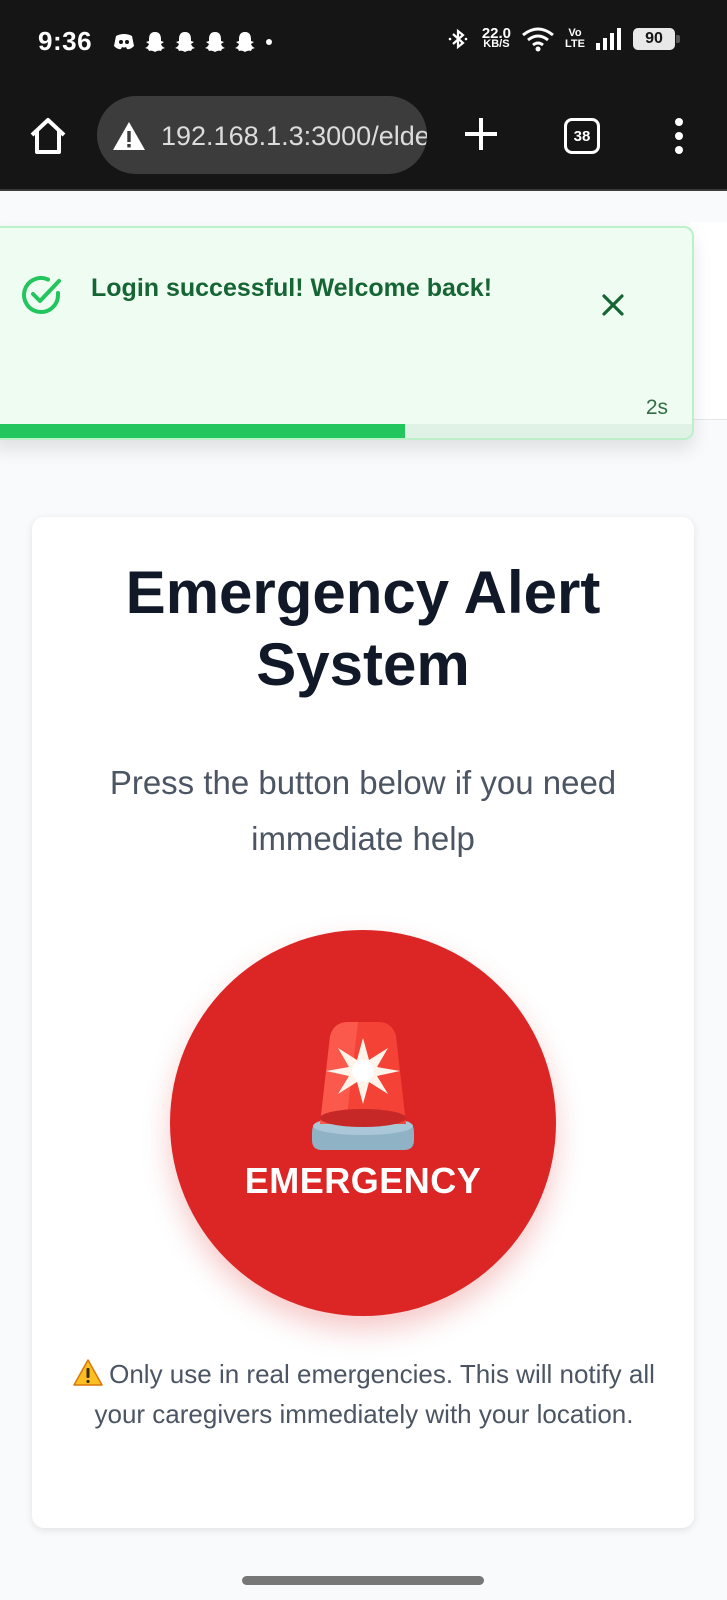 The width and height of the screenshot is (727, 1600). I want to click on network-speed: 22.0 KB/S, so click(496, 38).